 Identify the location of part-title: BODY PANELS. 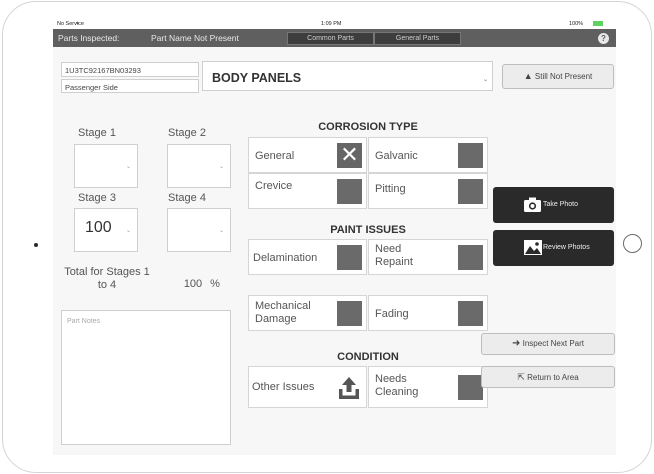
(257, 78).